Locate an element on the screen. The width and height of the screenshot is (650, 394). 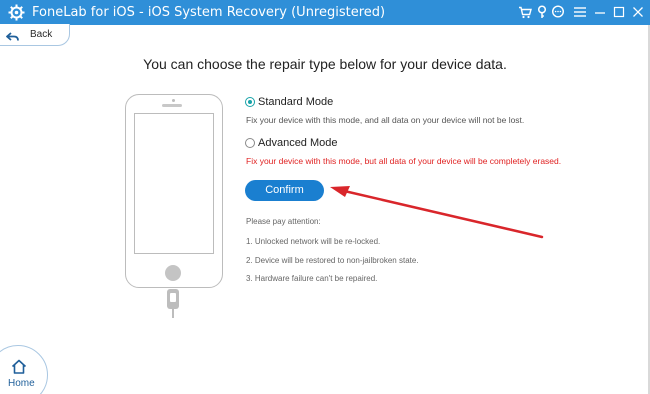
device-illustration is located at coordinates (174, 191).